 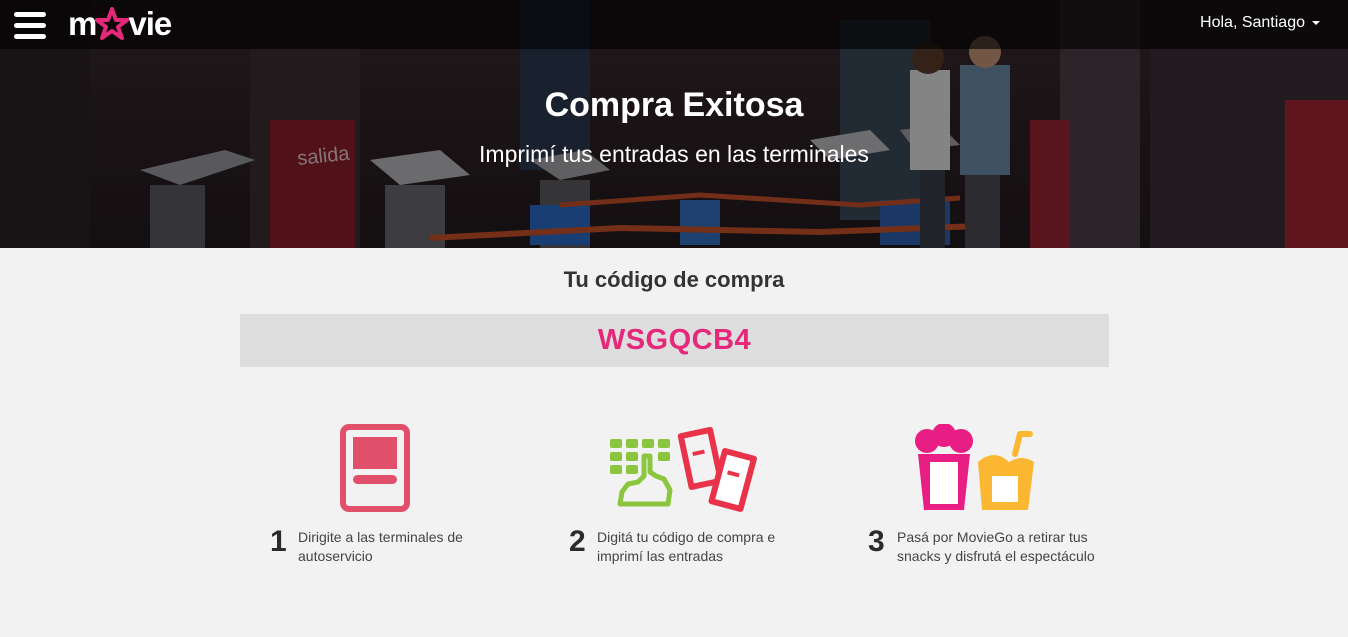 What do you see at coordinates (683, 469) in the screenshot?
I see `keypad-tickets-icon` at bounding box center [683, 469].